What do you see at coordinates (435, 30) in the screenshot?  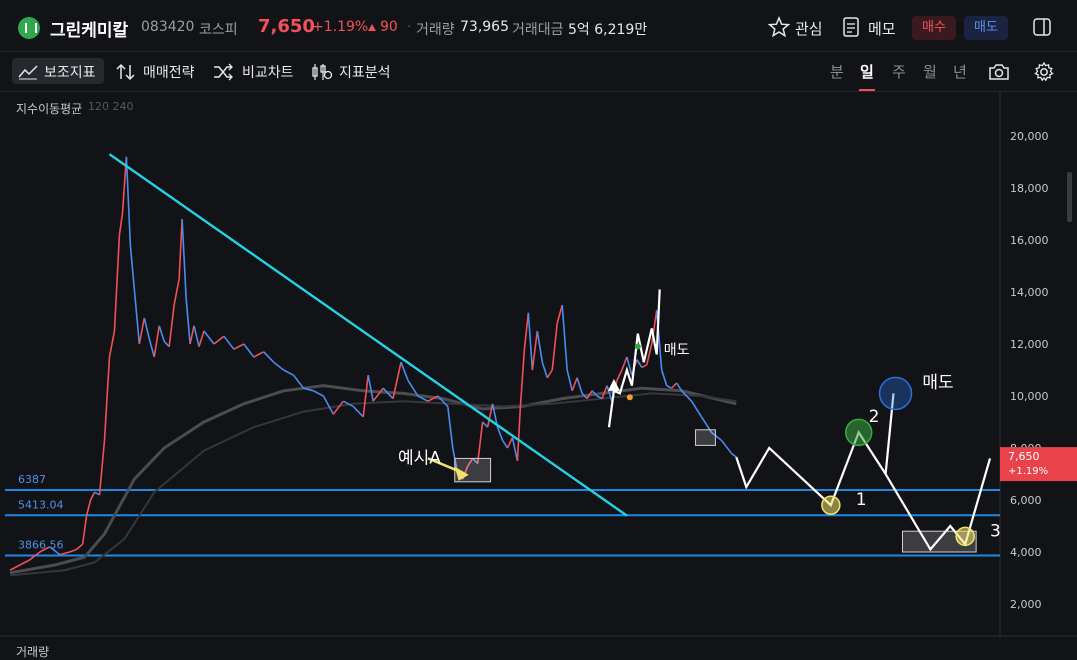 I see `volume-label: 거래량` at bounding box center [435, 30].